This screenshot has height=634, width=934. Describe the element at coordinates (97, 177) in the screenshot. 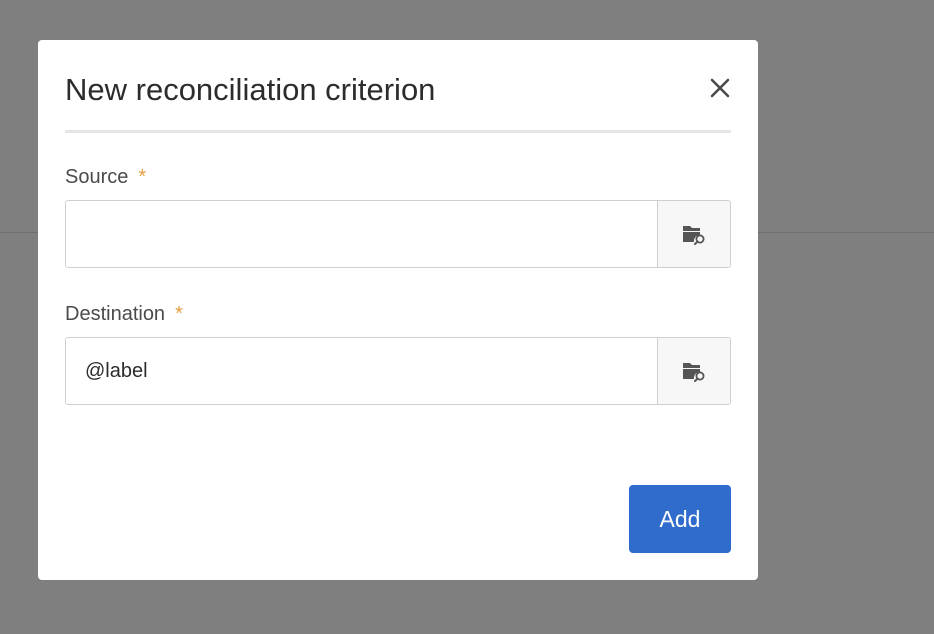

I see `source-label-text: Source` at that location.